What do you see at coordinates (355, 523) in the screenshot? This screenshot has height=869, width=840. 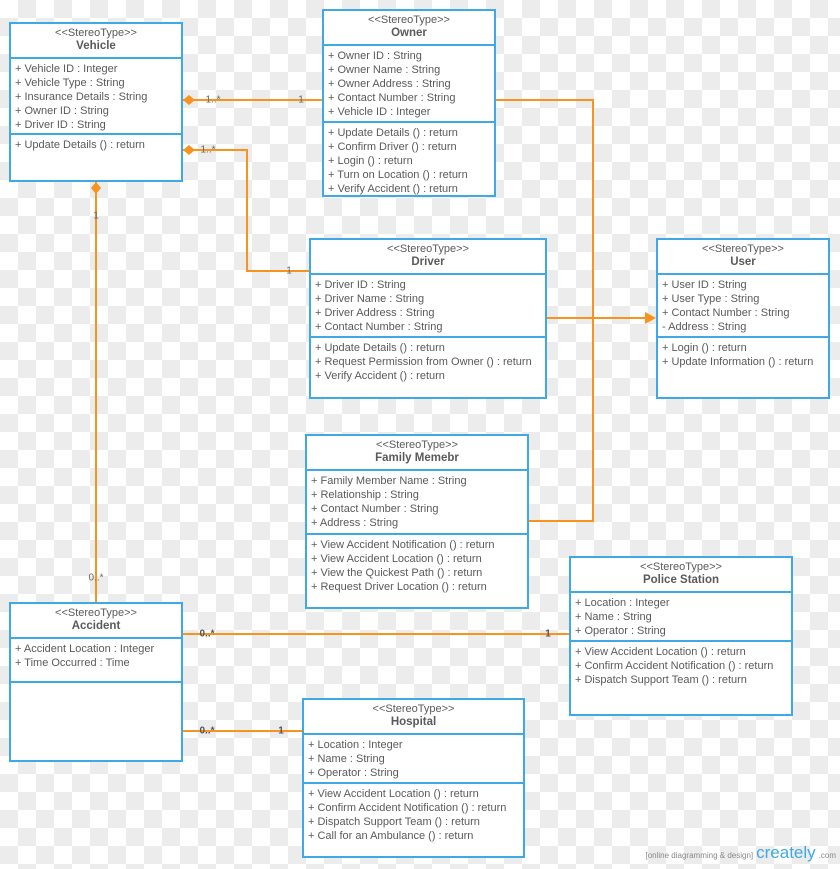 I see `attribute: + Address : String` at bounding box center [355, 523].